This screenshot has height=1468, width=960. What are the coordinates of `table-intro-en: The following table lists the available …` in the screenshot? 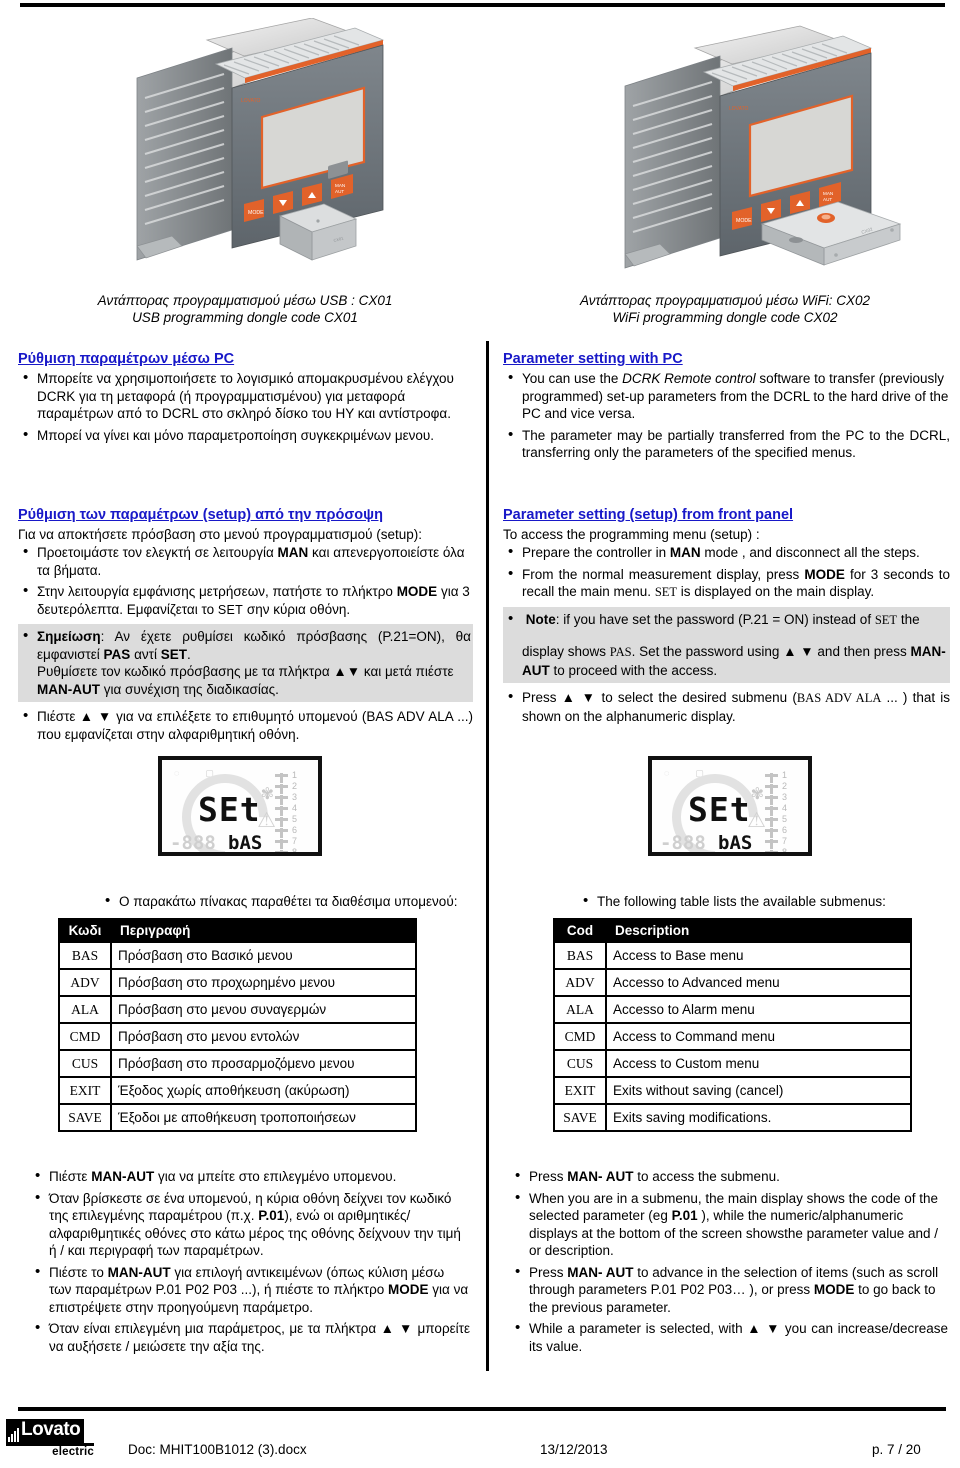 It's located at (763, 901).